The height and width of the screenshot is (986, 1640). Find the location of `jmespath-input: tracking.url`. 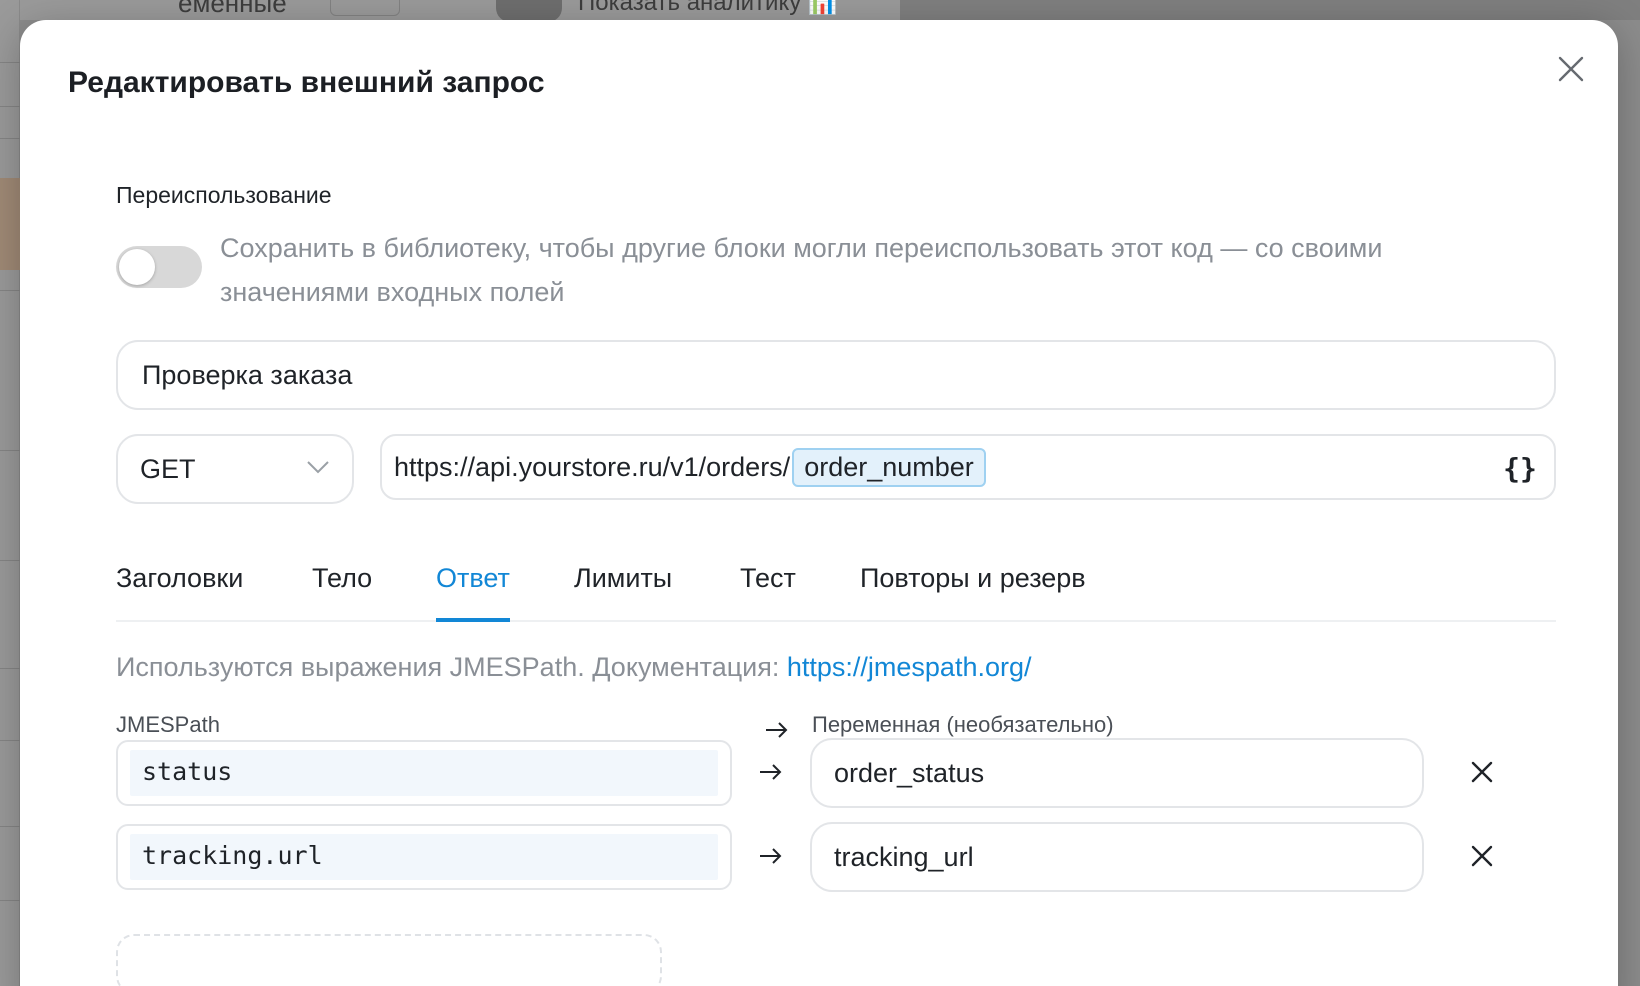

jmespath-input: tracking.url is located at coordinates (424, 857).